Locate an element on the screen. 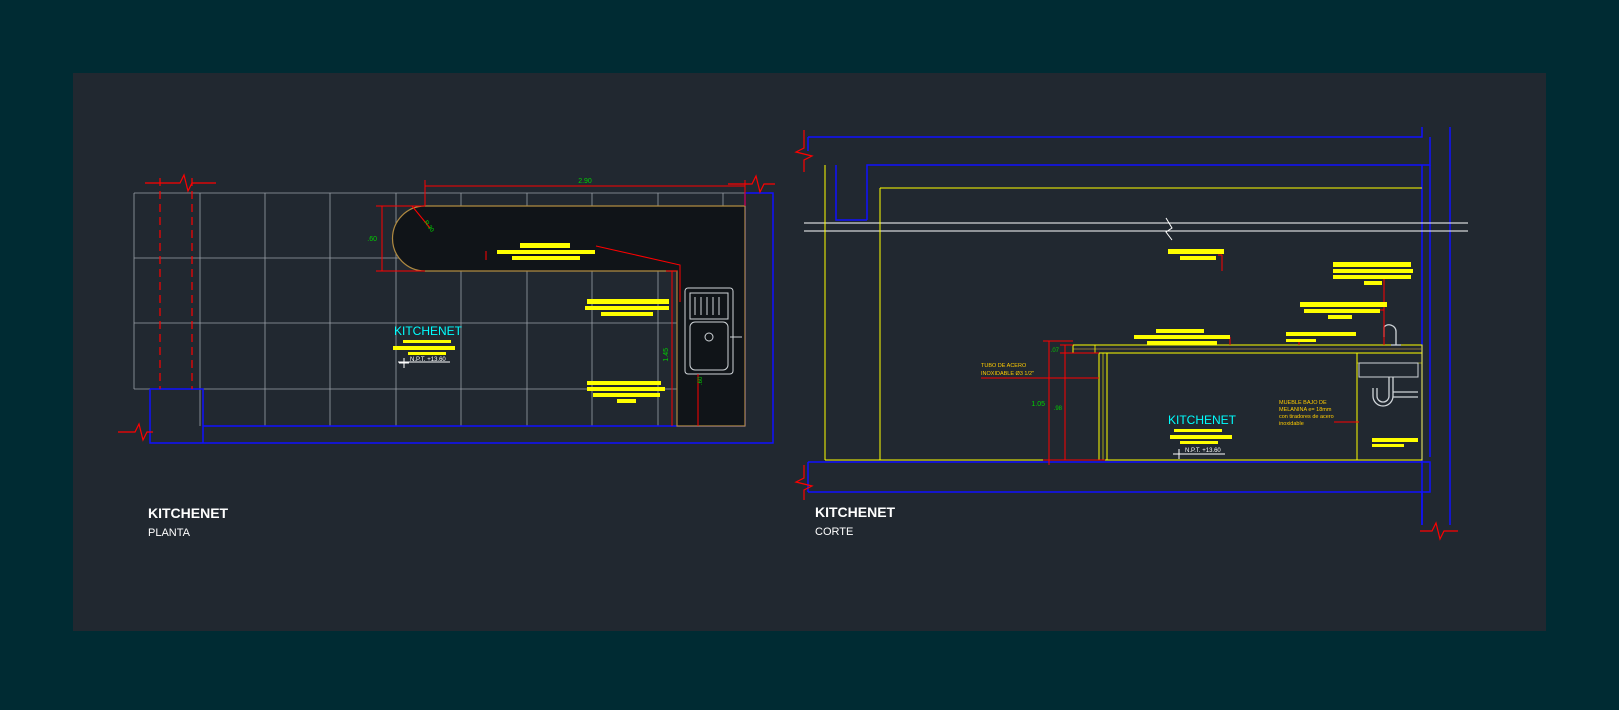 The height and width of the screenshot is (710, 1619). plan-level-text: N.P.T. +13.60 is located at coordinates (428, 360).